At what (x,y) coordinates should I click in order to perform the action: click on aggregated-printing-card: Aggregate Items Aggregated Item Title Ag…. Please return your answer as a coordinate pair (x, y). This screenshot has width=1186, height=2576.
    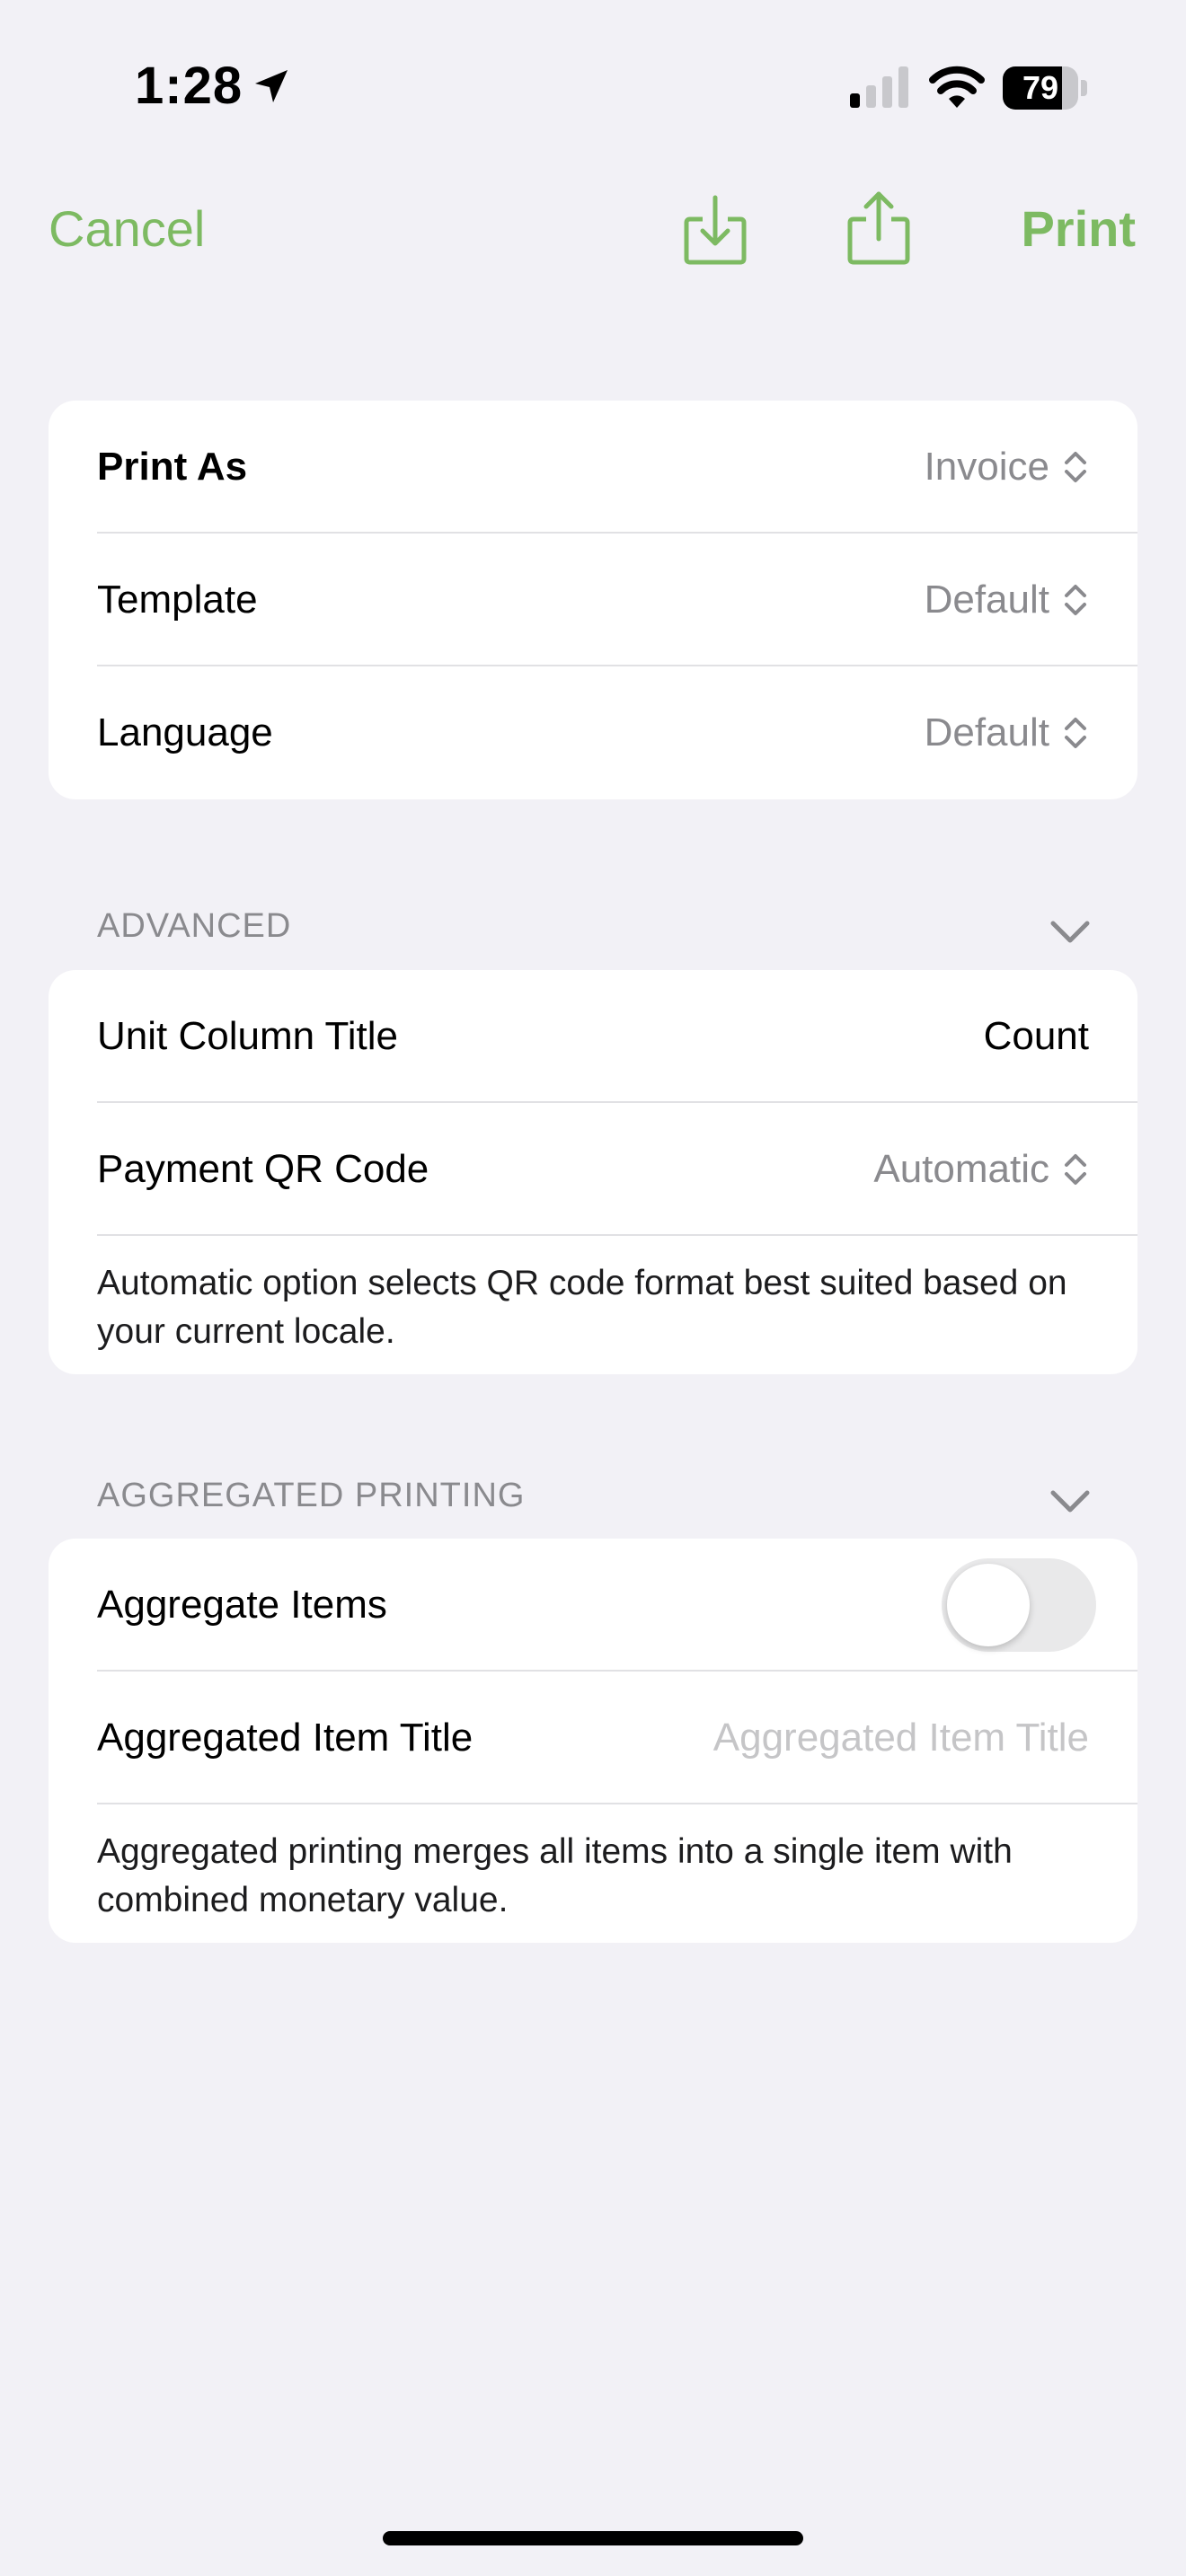
    Looking at the image, I should click on (593, 1741).